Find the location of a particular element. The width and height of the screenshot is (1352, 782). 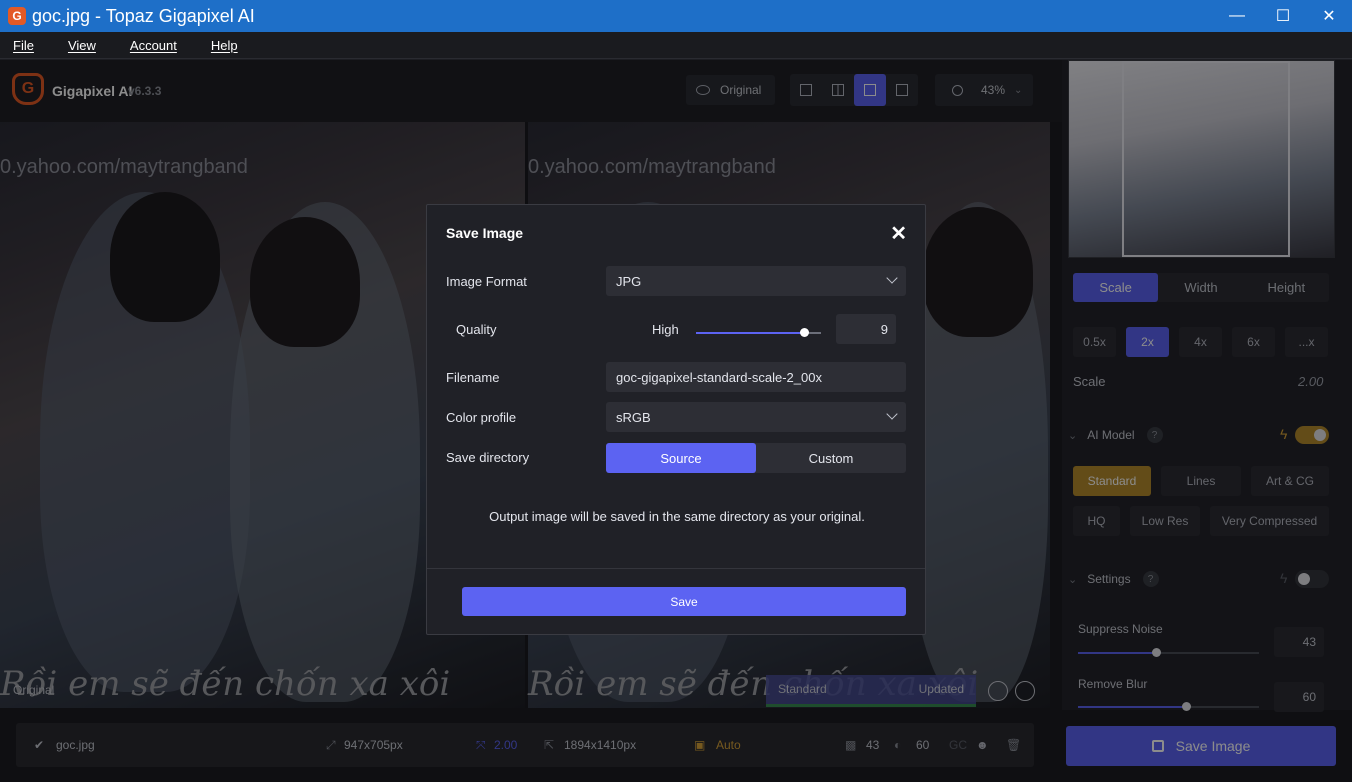

color-profile-value: sRGB is located at coordinates (633, 417).